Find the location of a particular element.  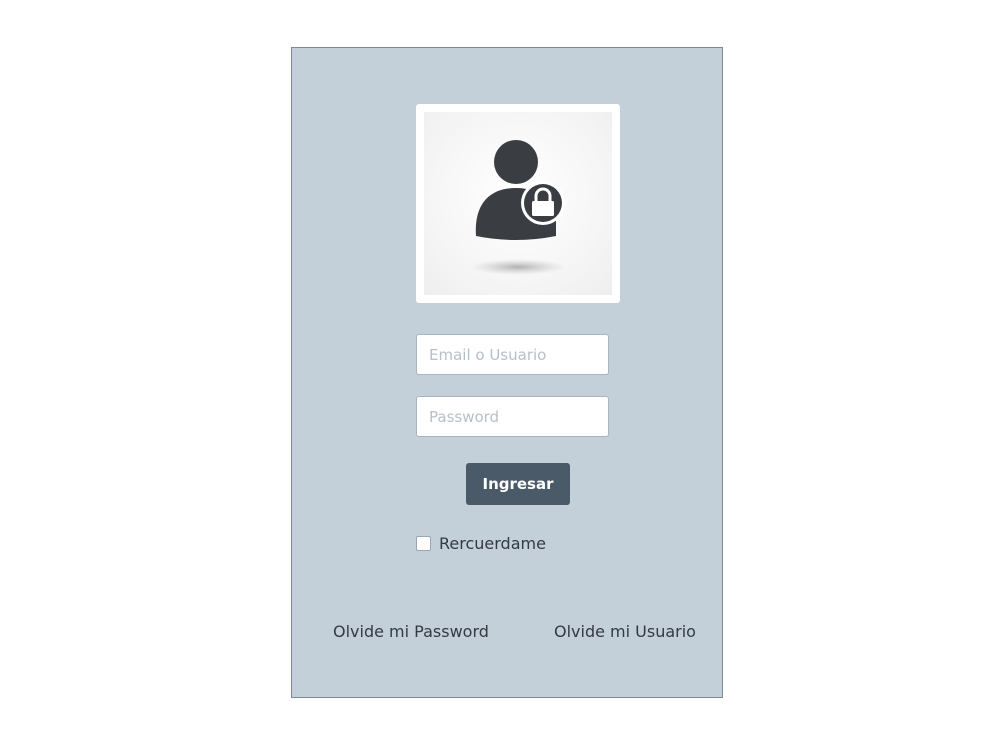

remember-me-label: Rercuerdame is located at coordinates (492, 543).